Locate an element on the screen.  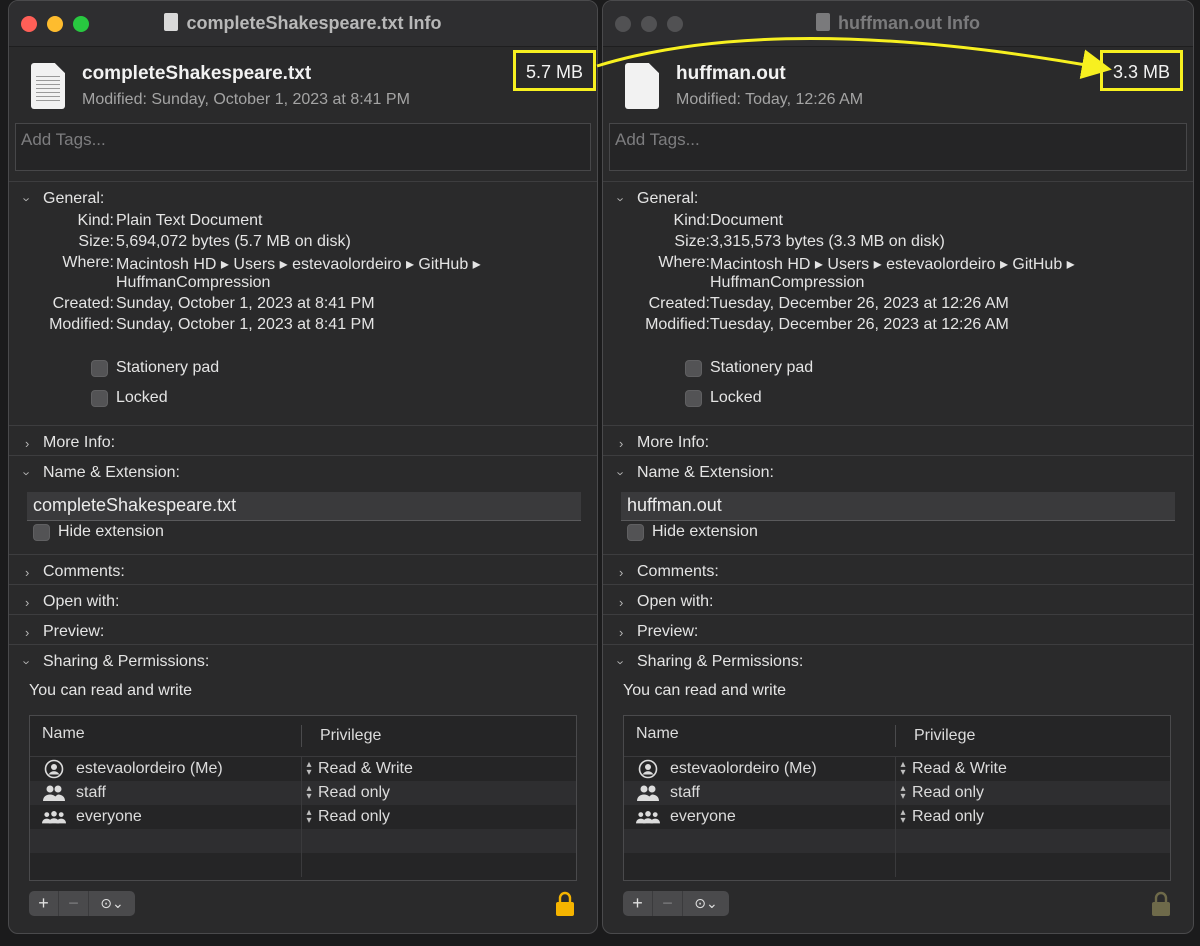
more-info-section: › More Info: is located at coordinates (303, 440).